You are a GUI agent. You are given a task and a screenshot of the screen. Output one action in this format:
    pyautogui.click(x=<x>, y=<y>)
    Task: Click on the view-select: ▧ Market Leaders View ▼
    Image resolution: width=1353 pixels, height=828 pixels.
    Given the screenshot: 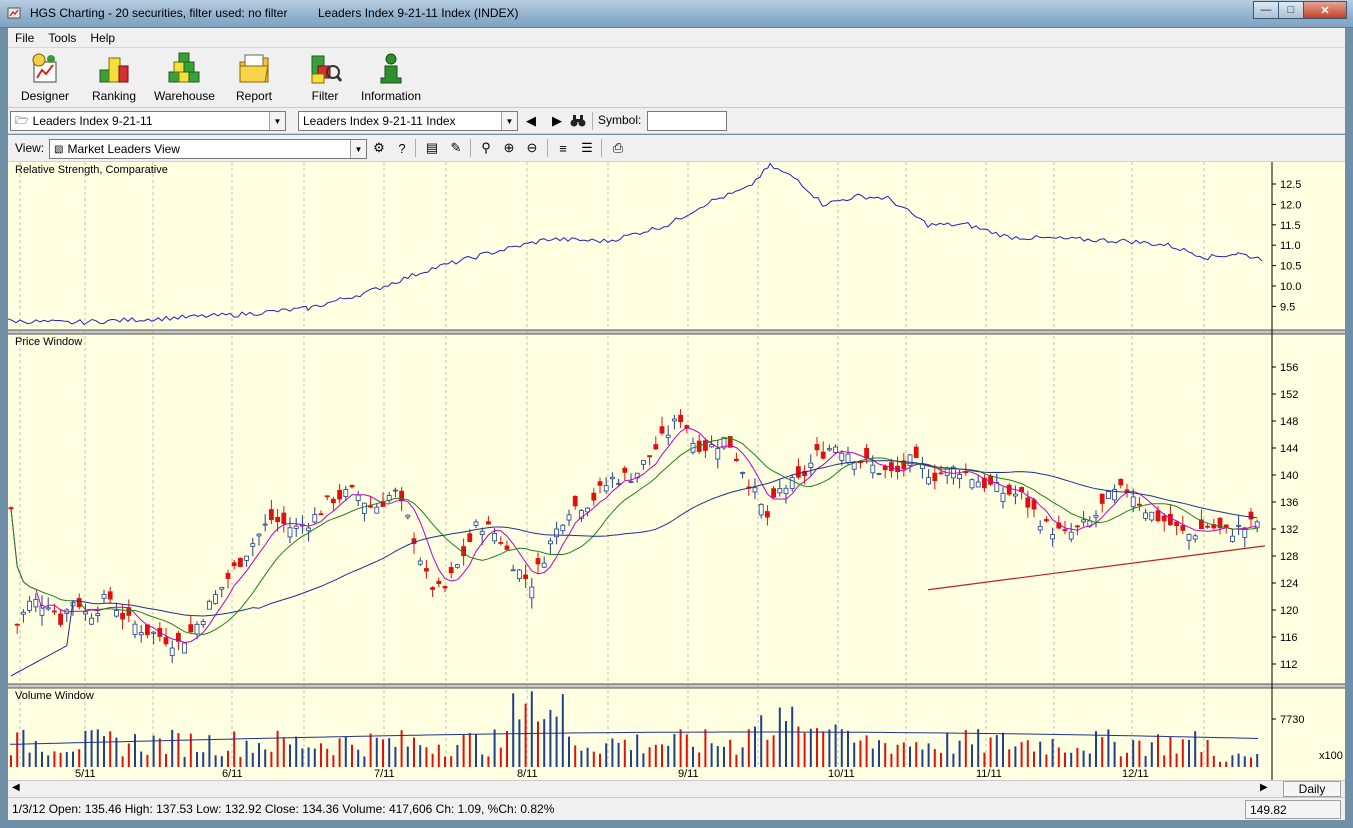 What is the action you would take?
    pyautogui.click(x=208, y=149)
    